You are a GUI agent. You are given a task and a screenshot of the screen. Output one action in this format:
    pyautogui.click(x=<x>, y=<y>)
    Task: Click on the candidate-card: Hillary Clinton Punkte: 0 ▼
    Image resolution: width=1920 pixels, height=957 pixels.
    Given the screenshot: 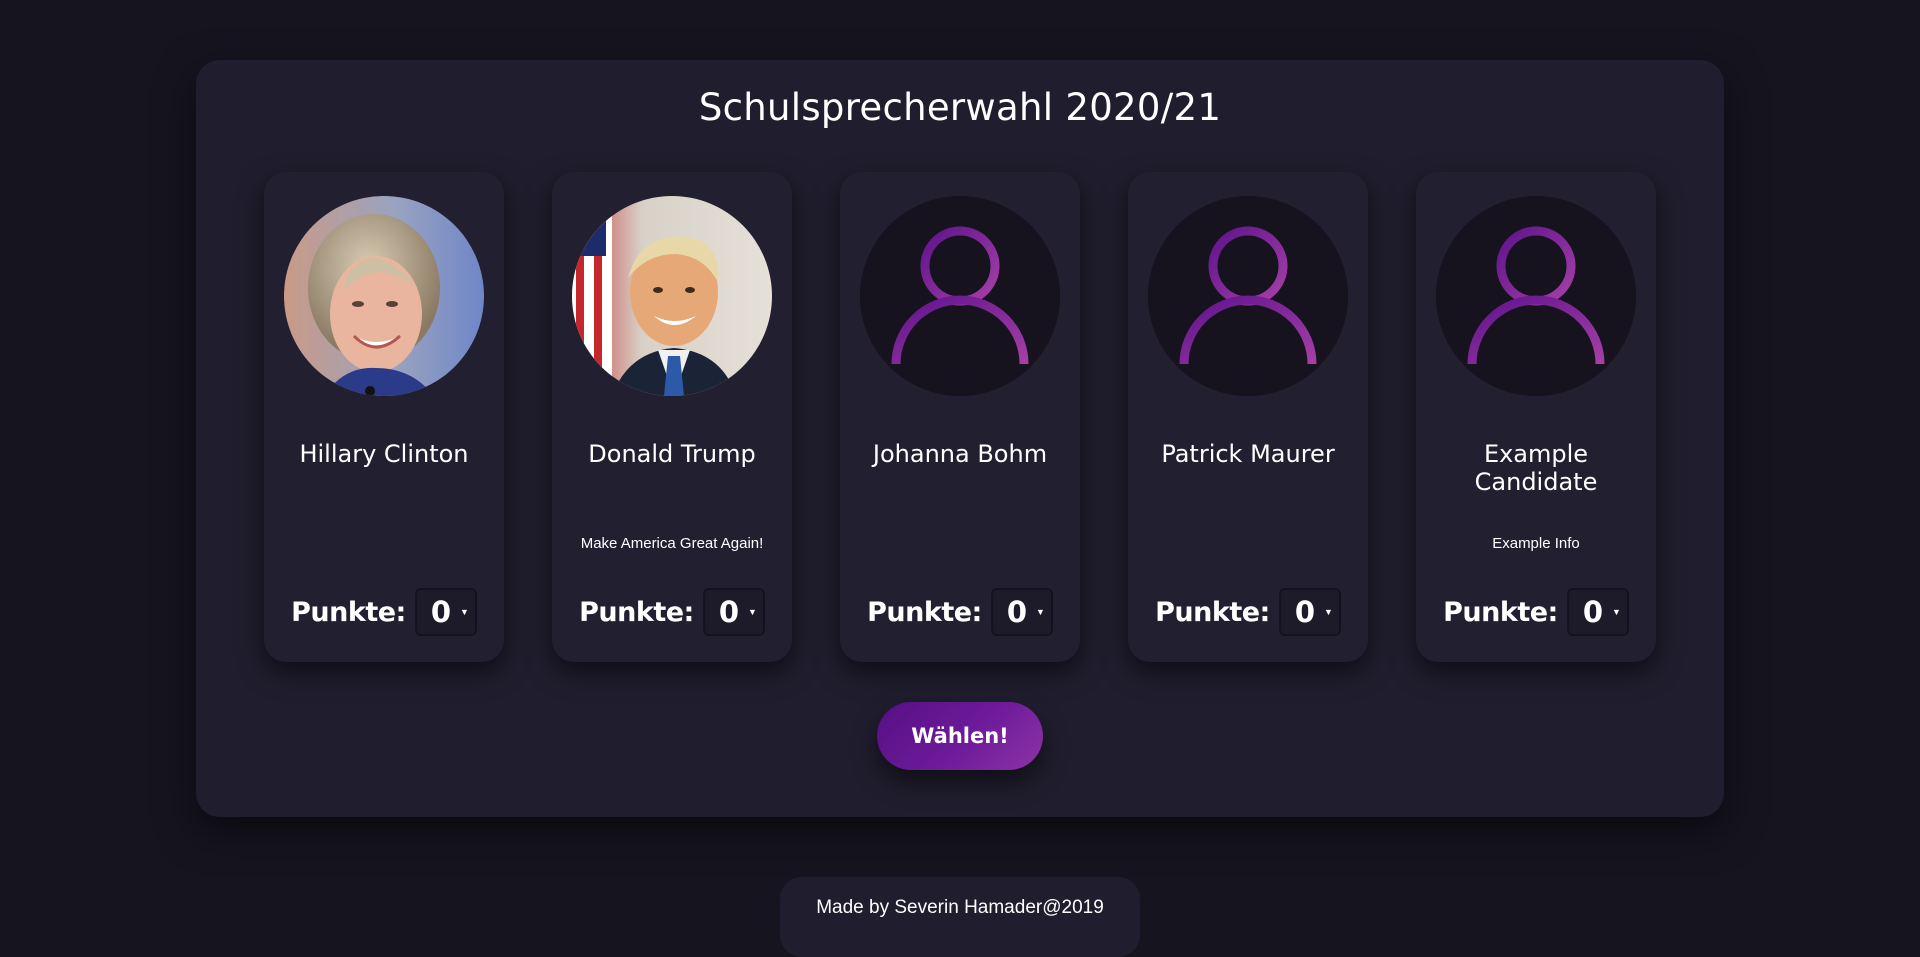 What is the action you would take?
    pyautogui.click(x=384, y=417)
    